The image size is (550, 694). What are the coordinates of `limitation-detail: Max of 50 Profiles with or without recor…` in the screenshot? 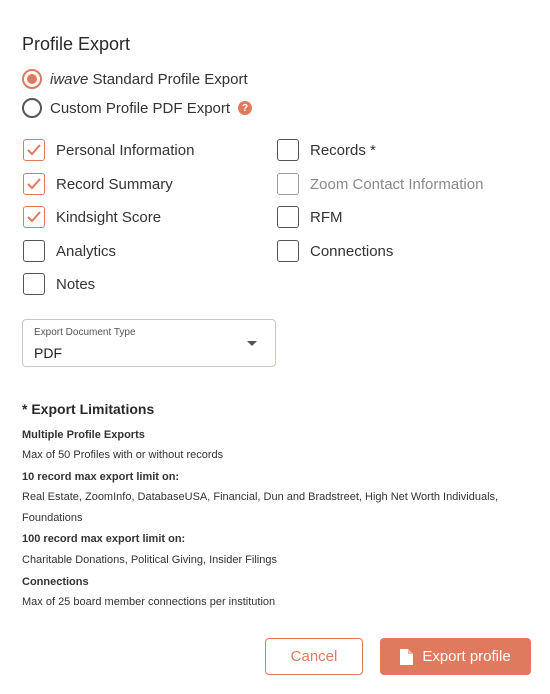 It's located at (123, 455).